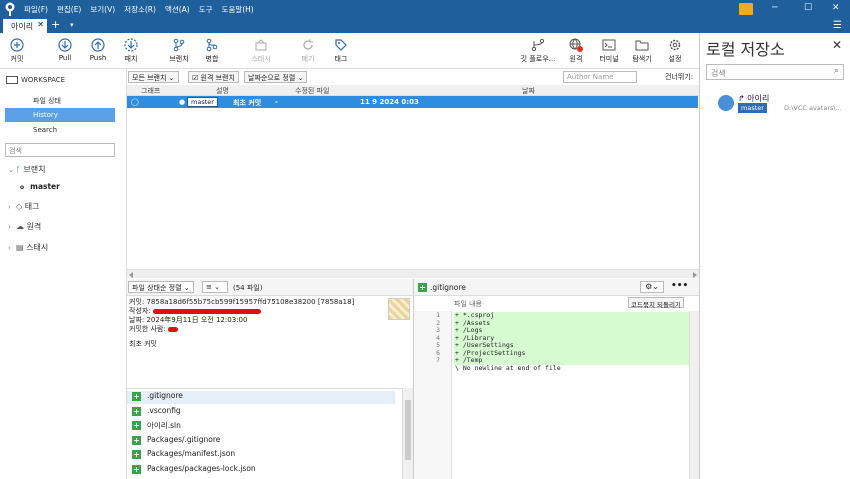 Image resolution: width=850 pixels, height=479 pixels. I want to click on diff-scrollbar, so click(694, 395).